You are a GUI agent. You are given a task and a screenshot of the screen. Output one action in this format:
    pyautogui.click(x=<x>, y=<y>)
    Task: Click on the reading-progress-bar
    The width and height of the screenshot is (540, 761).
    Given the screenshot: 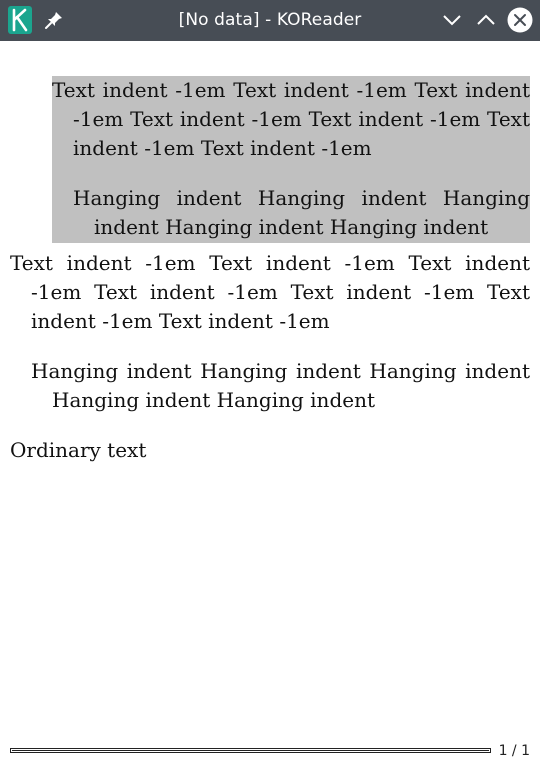 What is the action you would take?
    pyautogui.click(x=250, y=750)
    